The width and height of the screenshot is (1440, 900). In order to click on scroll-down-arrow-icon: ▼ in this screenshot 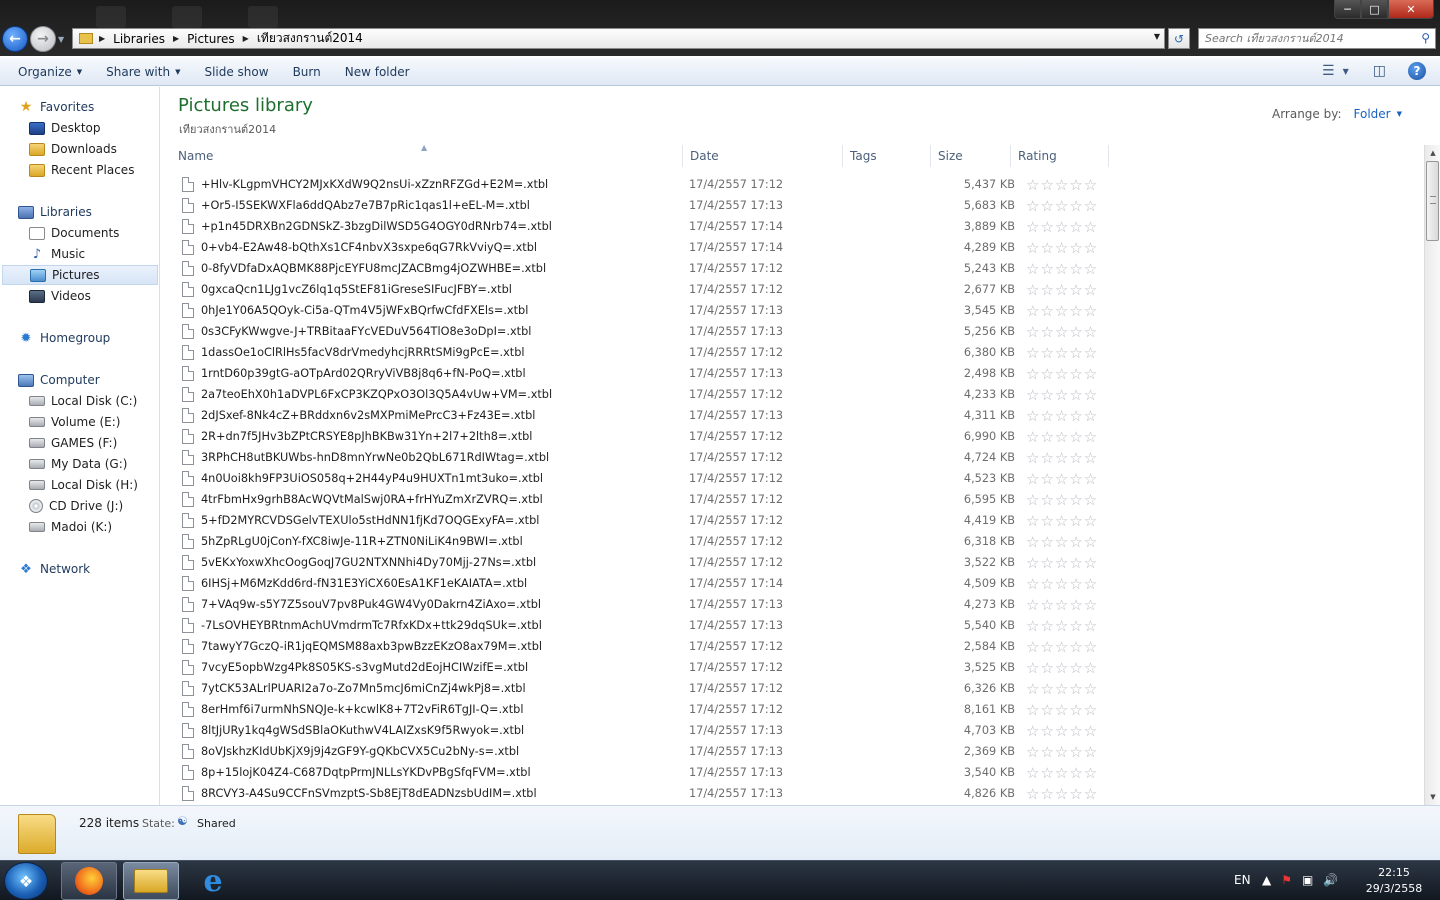, I will do `click(1432, 797)`.